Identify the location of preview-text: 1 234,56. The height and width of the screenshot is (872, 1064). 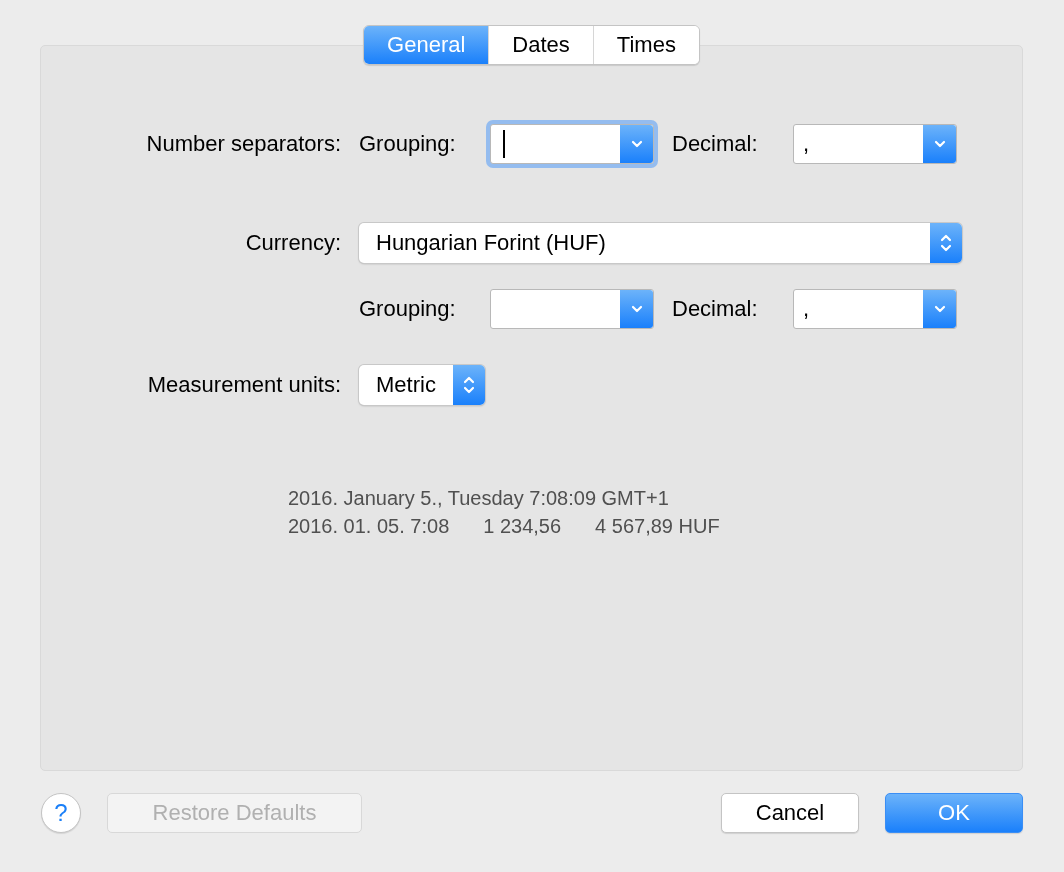
(522, 526).